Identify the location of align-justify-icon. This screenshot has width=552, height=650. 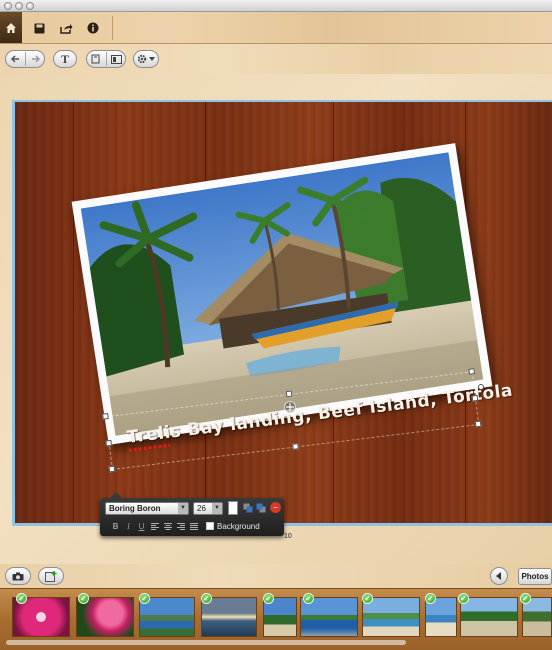
(193, 526).